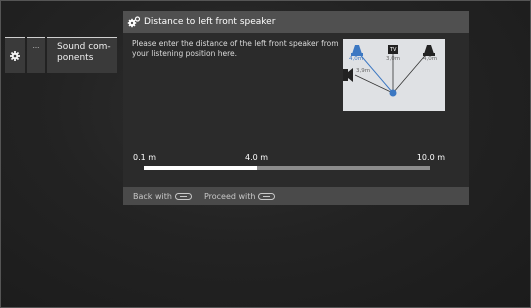 This screenshot has width=531, height=308. I want to click on proceed-hint: Proceed with, so click(240, 196).